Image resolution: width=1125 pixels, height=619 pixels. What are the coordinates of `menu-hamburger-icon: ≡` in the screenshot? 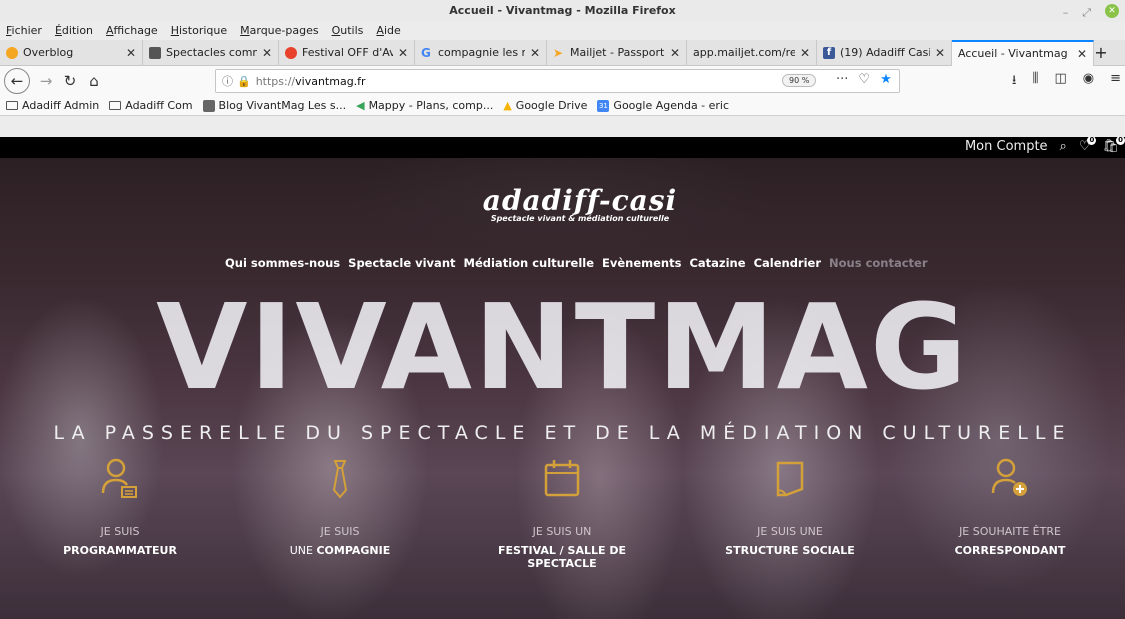 It's located at (1115, 82).